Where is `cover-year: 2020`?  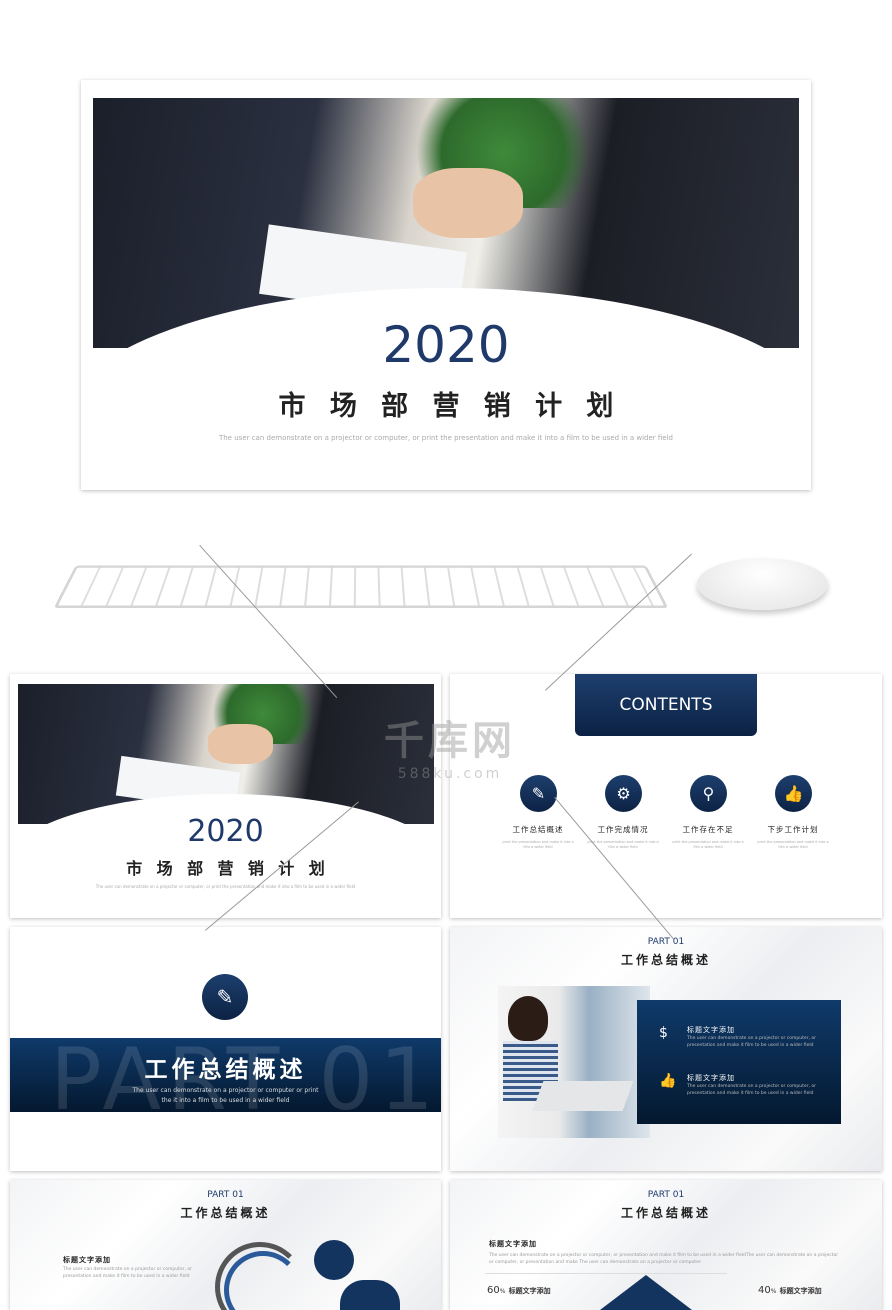
cover-year: 2020 is located at coordinates (446, 345).